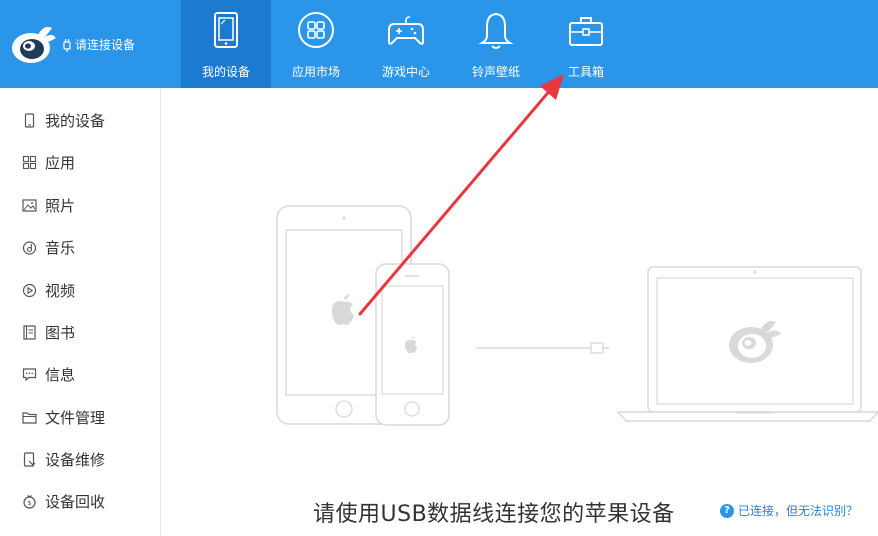  I want to click on connected-not-recognized-link: ? 已连接，但无法识别？, so click(789, 510).